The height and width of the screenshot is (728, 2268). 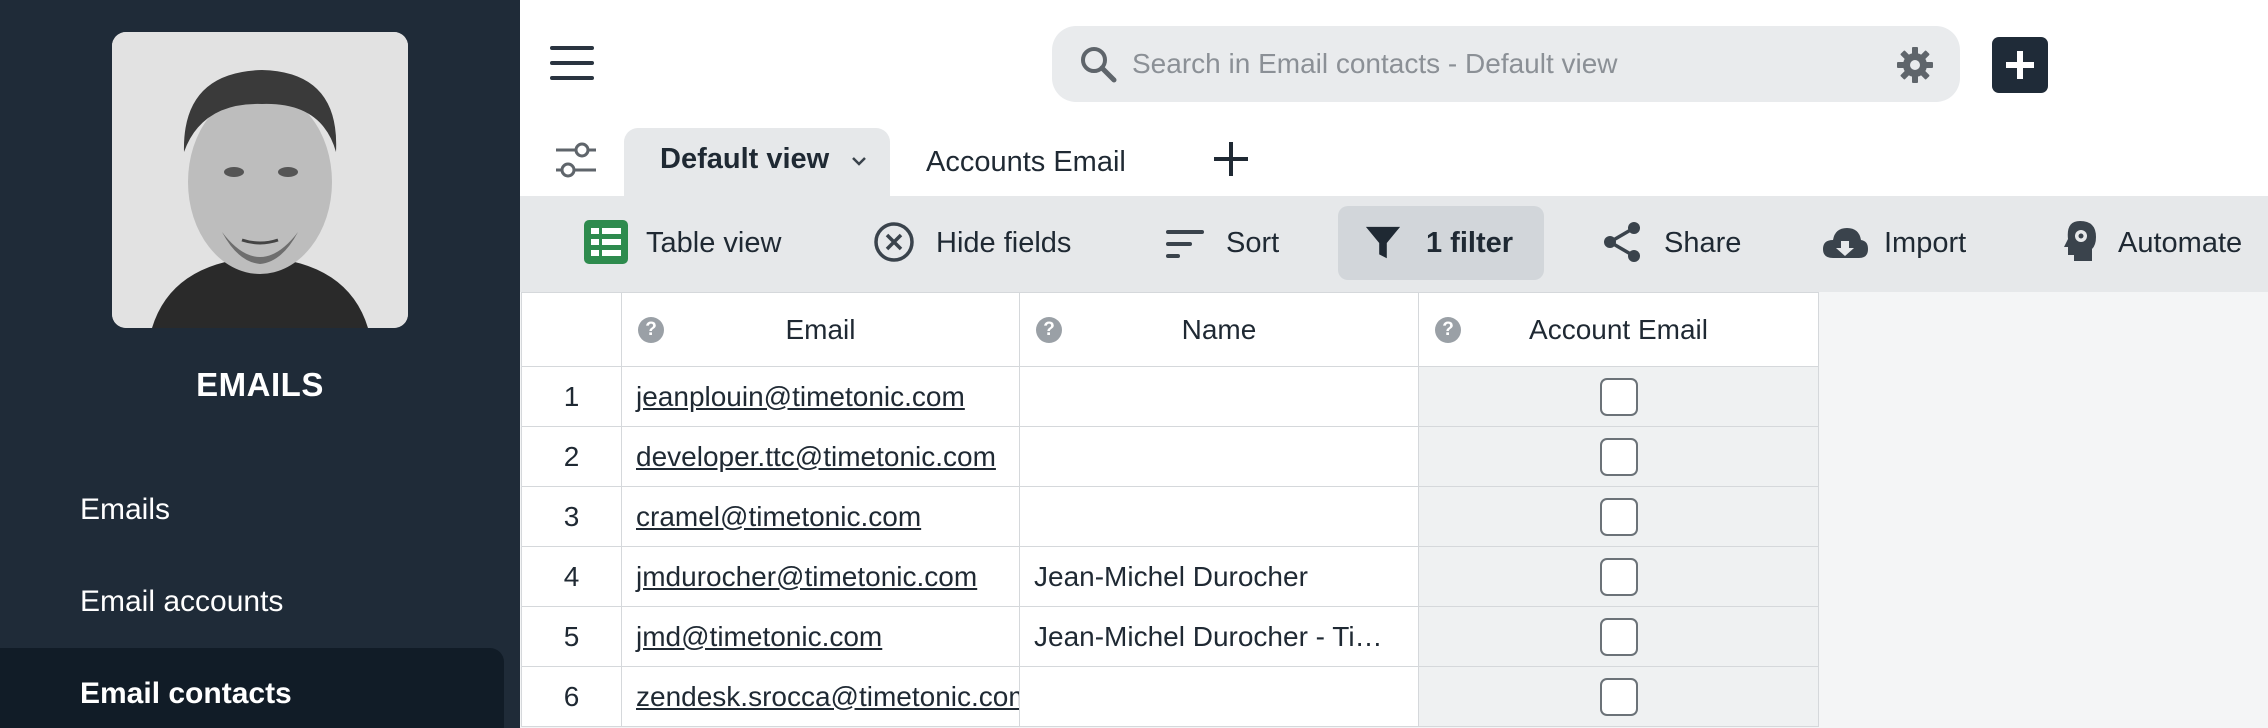 I want to click on column-header-label: Email, so click(x=820, y=329).